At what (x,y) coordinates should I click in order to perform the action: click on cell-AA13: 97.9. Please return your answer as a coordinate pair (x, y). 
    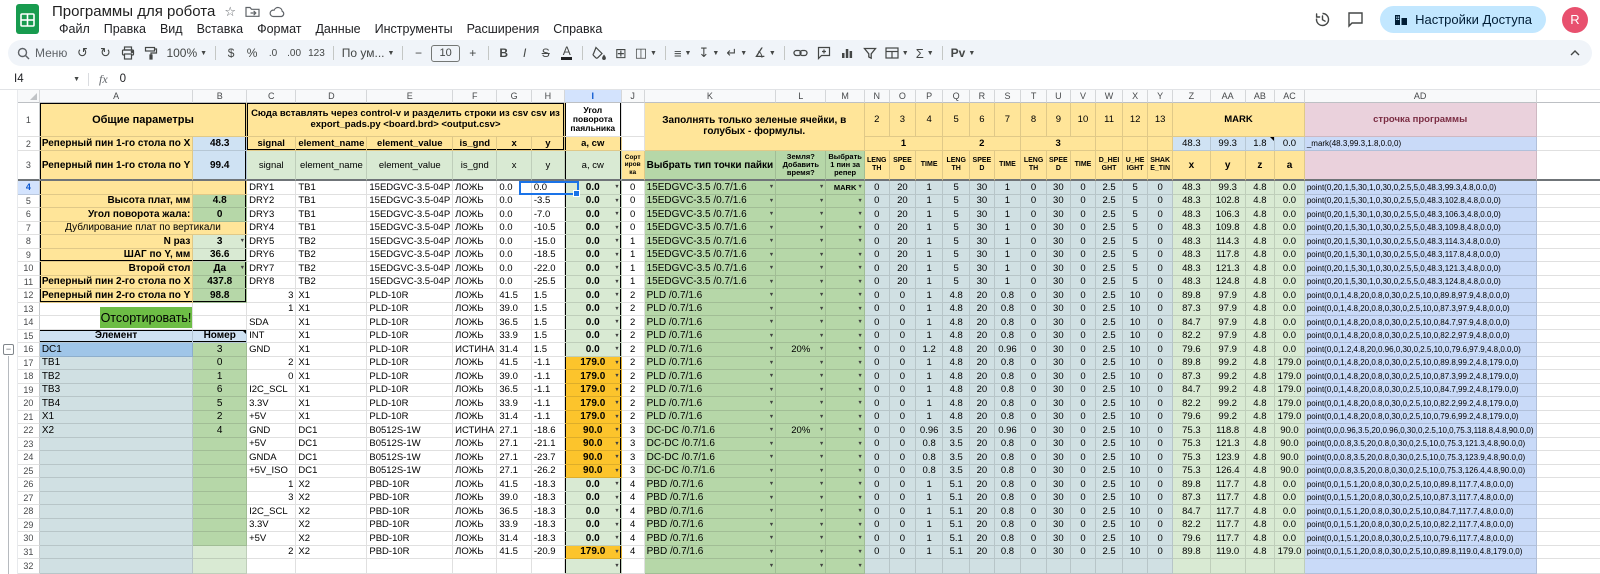
    Looking at the image, I should click on (1228, 309).